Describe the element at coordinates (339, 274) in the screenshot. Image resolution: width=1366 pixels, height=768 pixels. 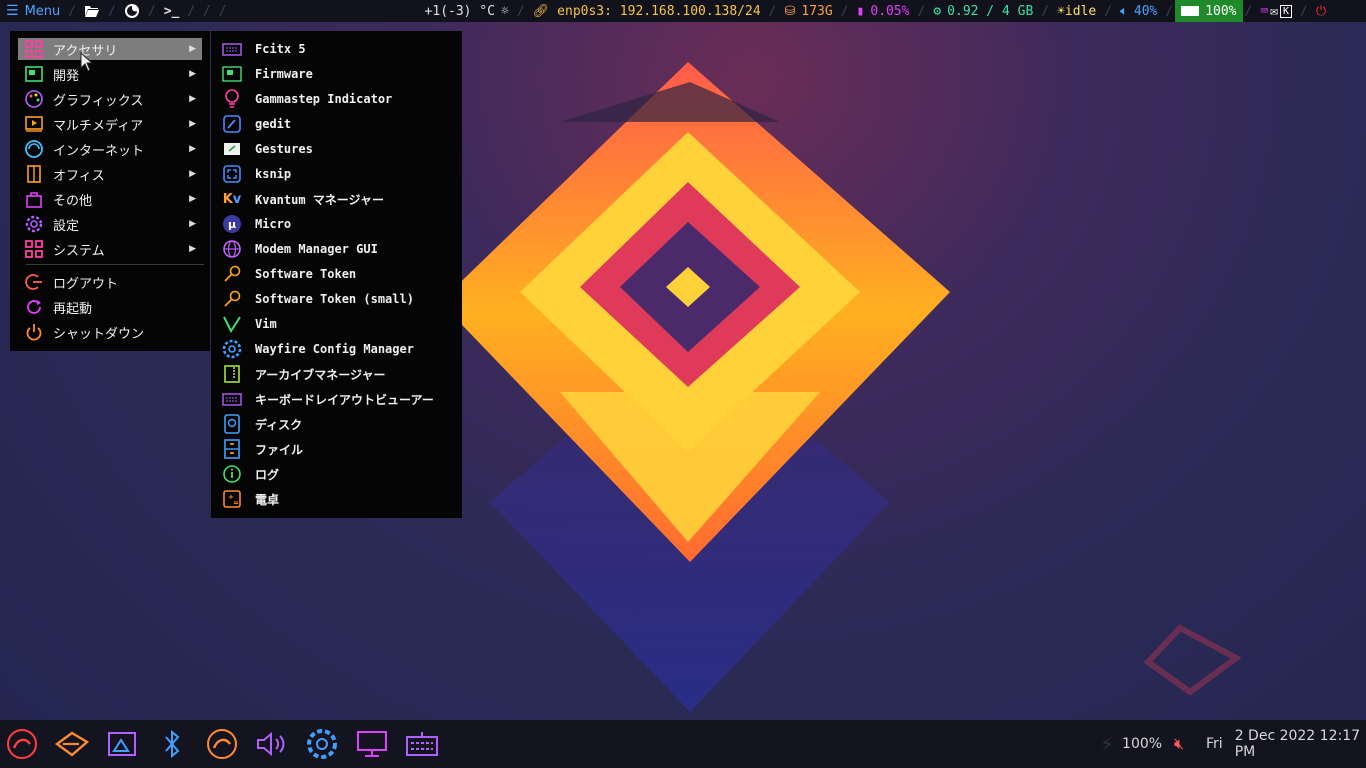
I see `app-software-token: Software Token` at that location.